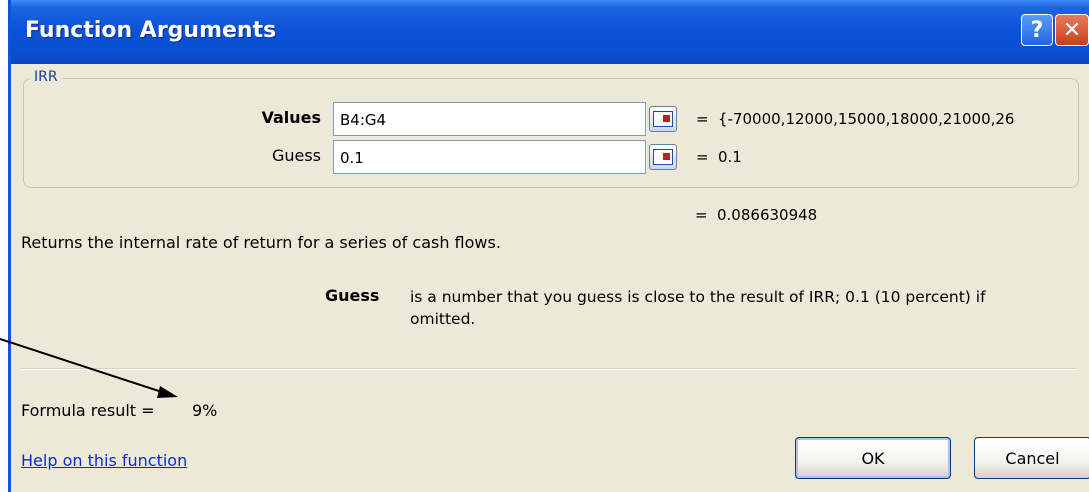 The height and width of the screenshot is (492, 1089). Describe the element at coordinates (88, 410) in the screenshot. I see `formula-result-label: Formula result =` at that location.